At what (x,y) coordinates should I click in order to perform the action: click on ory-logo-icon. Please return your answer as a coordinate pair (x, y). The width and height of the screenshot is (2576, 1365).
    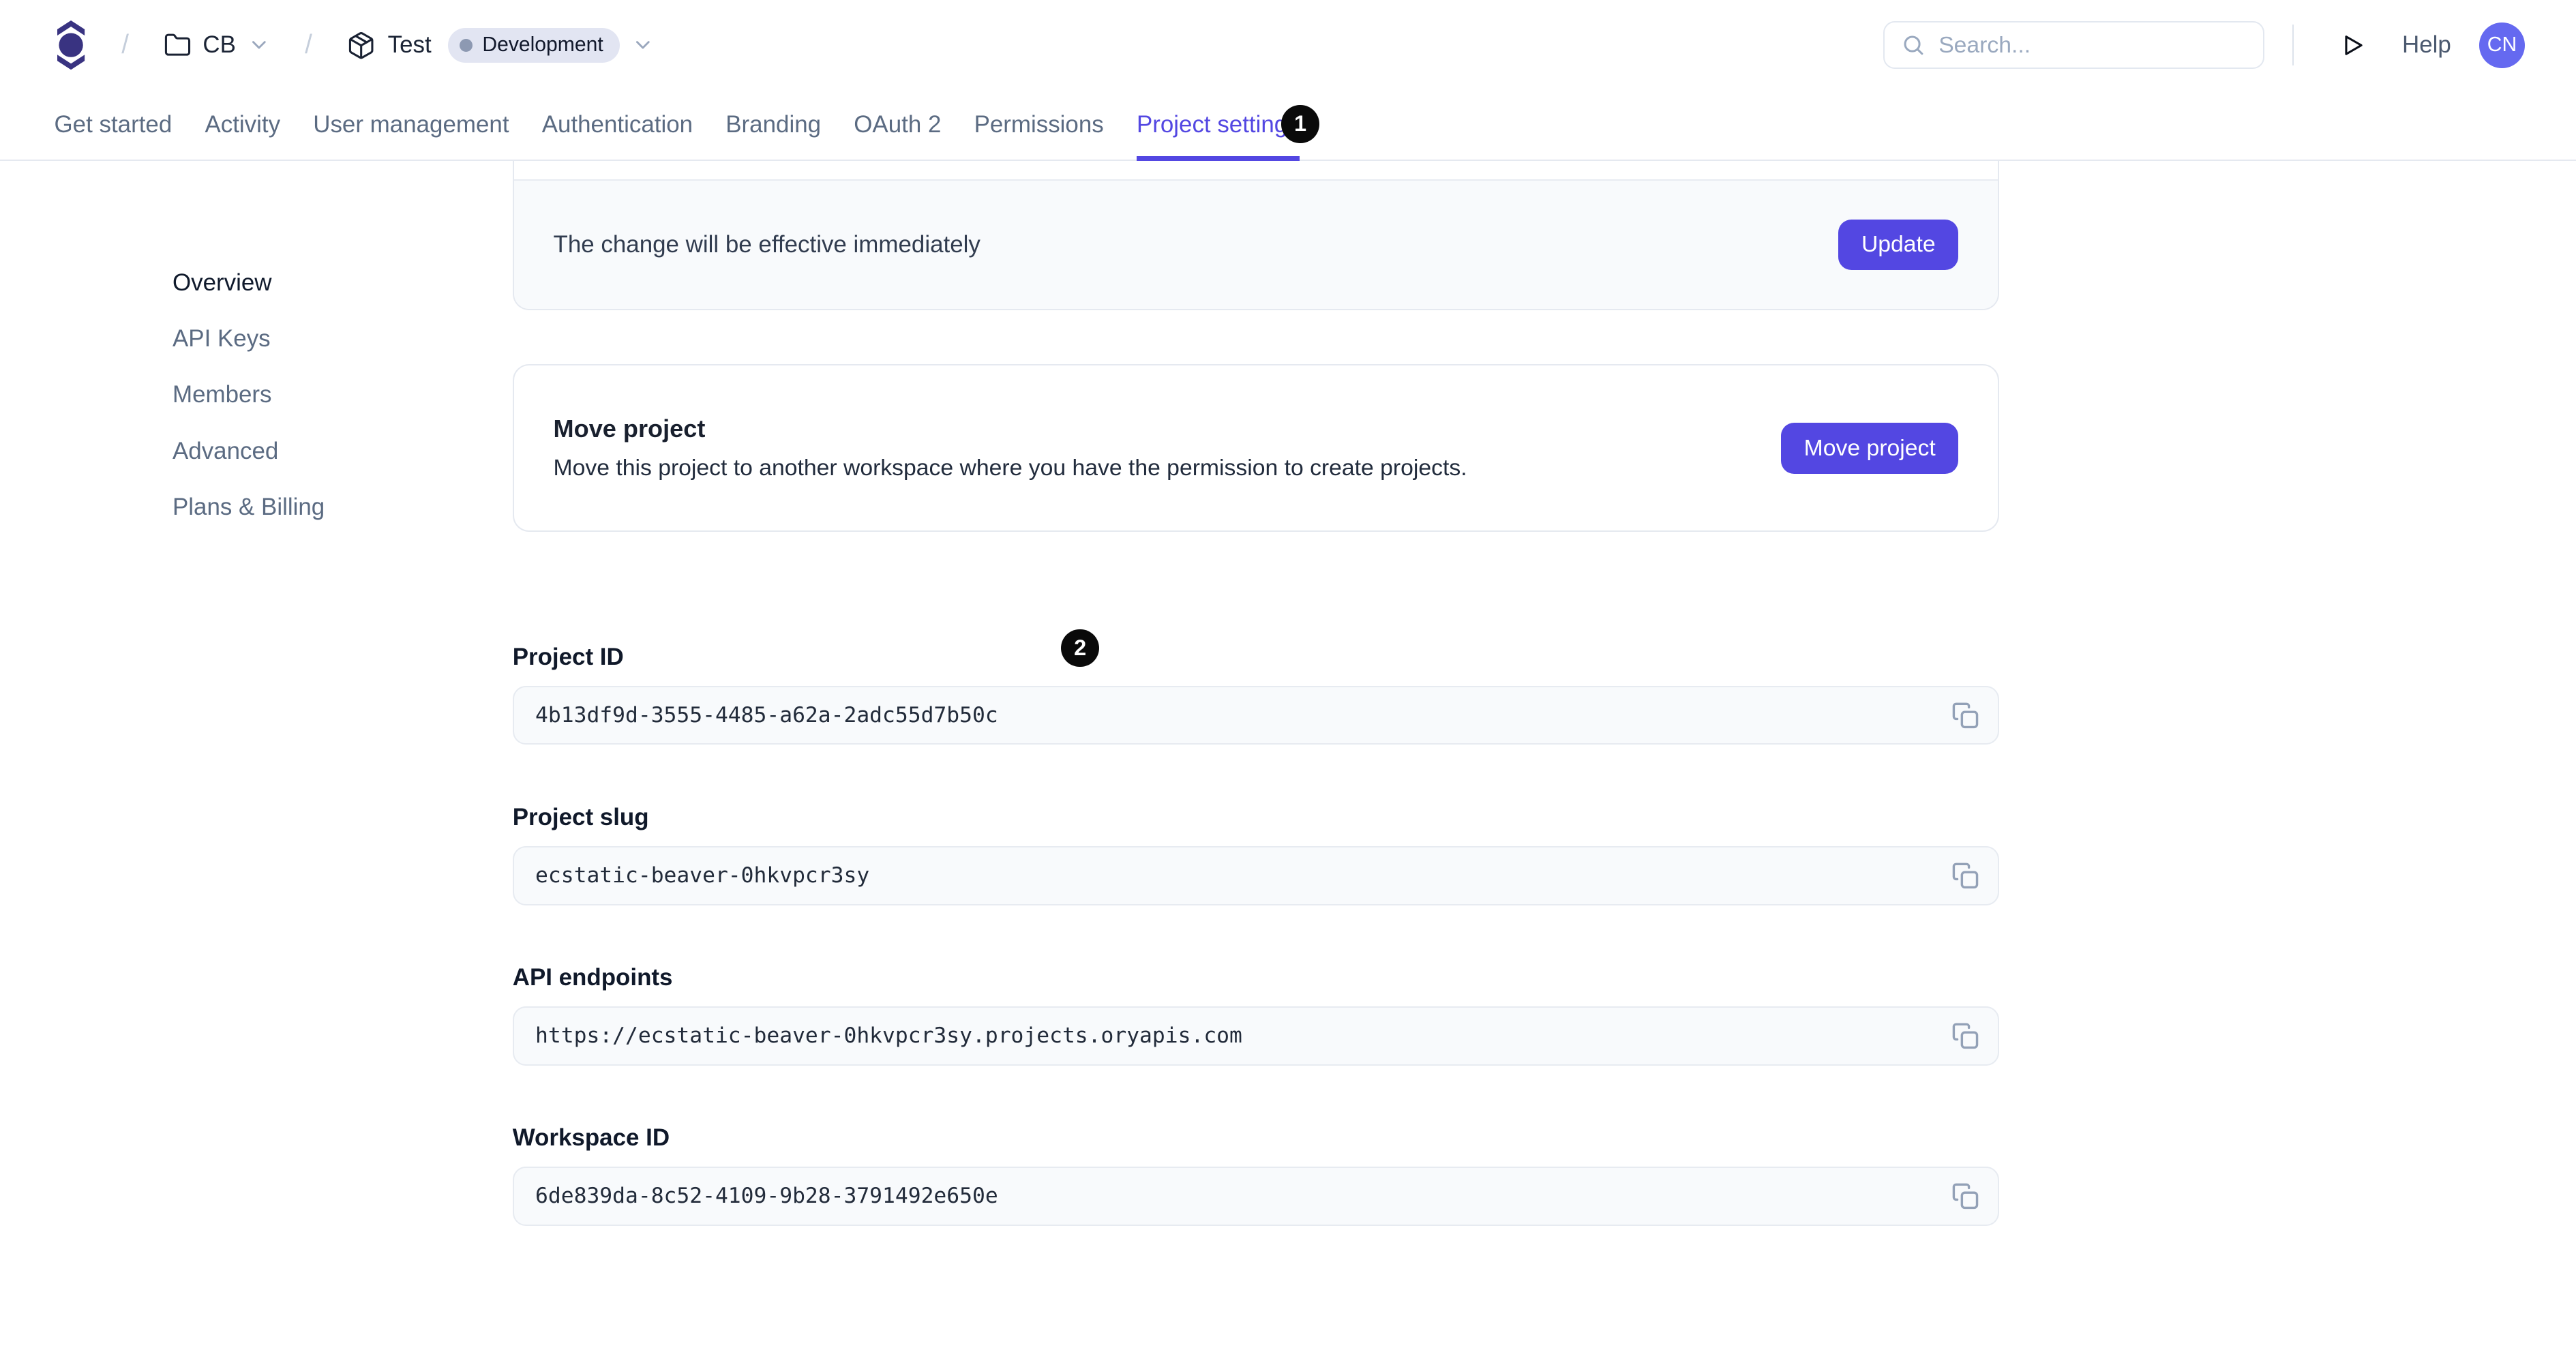
    Looking at the image, I should click on (71, 45).